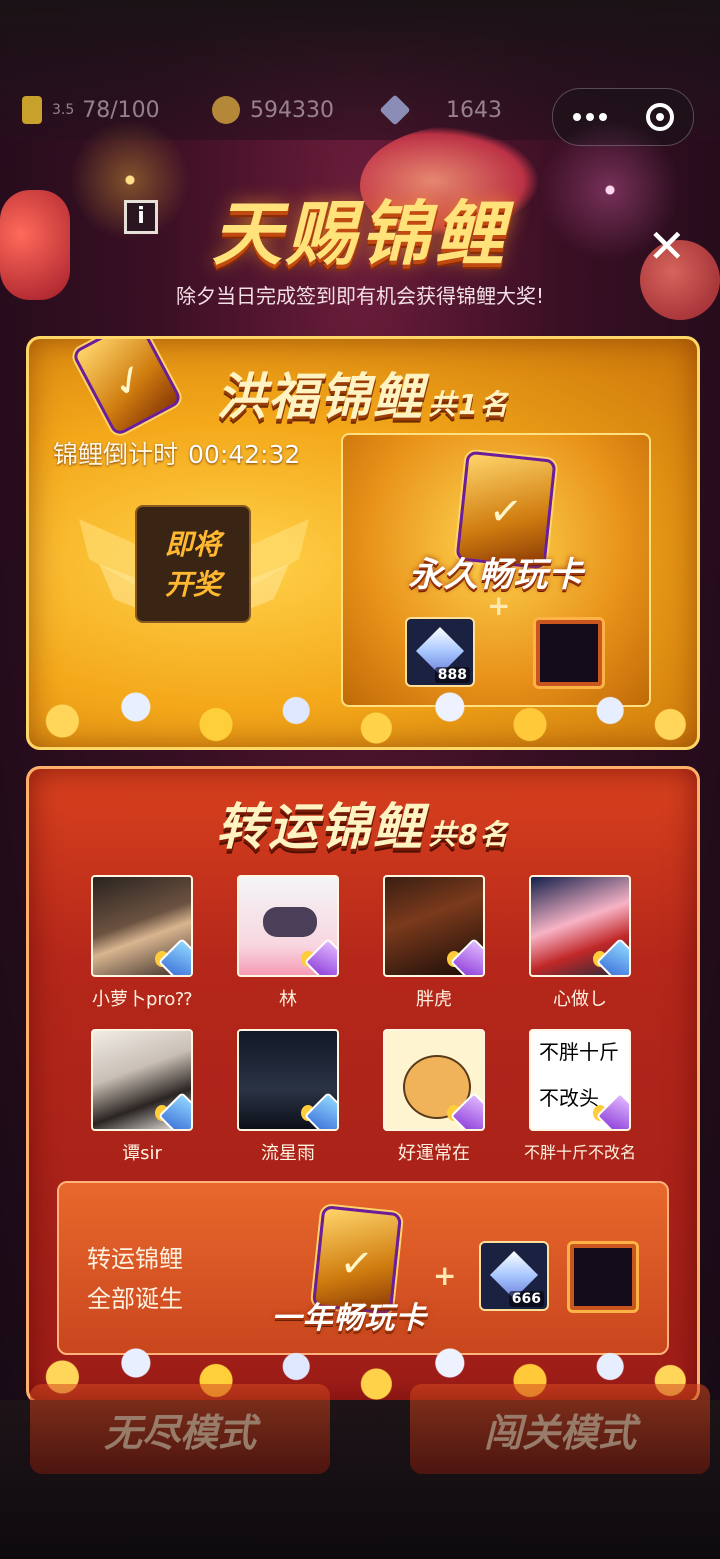 This screenshot has width=720, height=1559. Describe the element at coordinates (63, 110) in the screenshot. I see `energy-rate: 3.5` at that location.